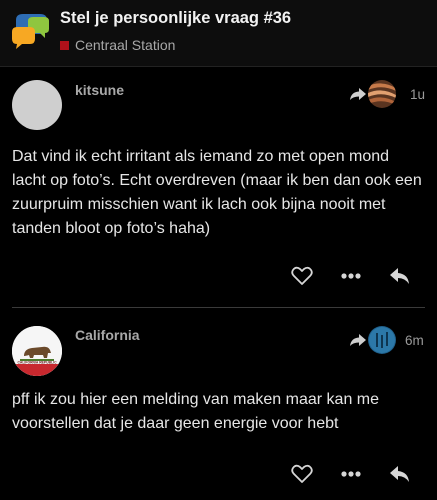  What do you see at coordinates (414, 340) in the screenshot?
I see `post-time: 6m` at bounding box center [414, 340].